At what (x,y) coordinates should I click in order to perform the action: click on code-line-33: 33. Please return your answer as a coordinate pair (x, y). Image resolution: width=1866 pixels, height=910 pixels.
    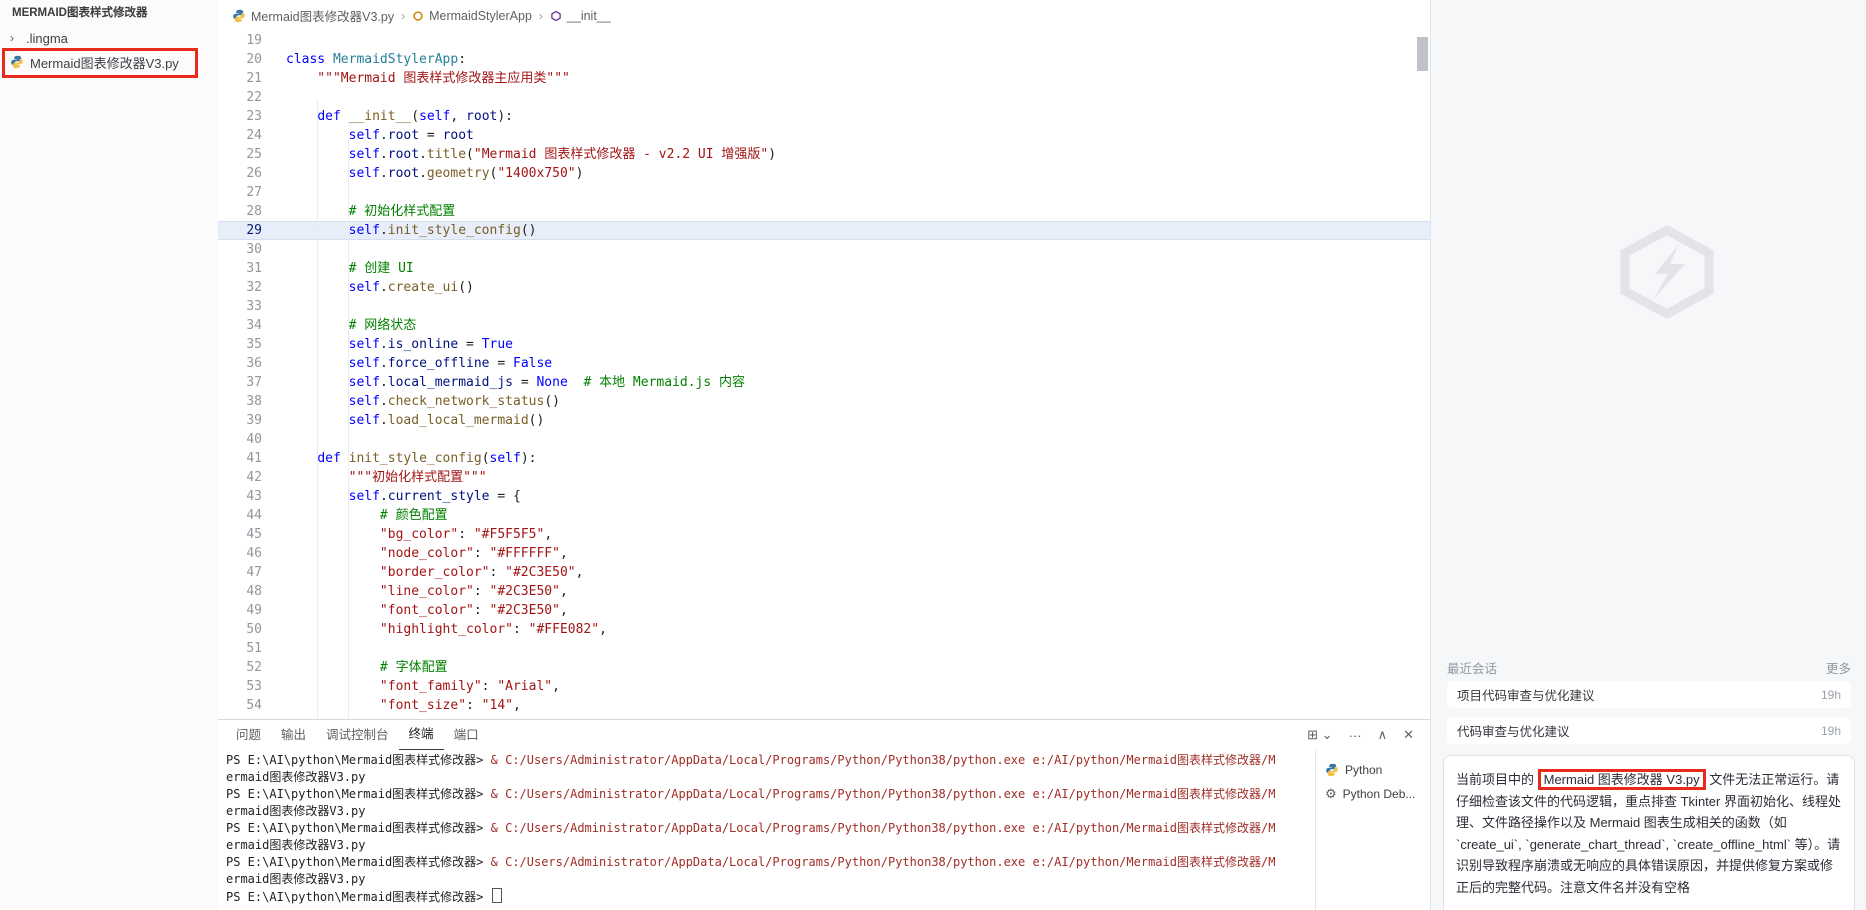
    Looking at the image, I should click on (824, 306).